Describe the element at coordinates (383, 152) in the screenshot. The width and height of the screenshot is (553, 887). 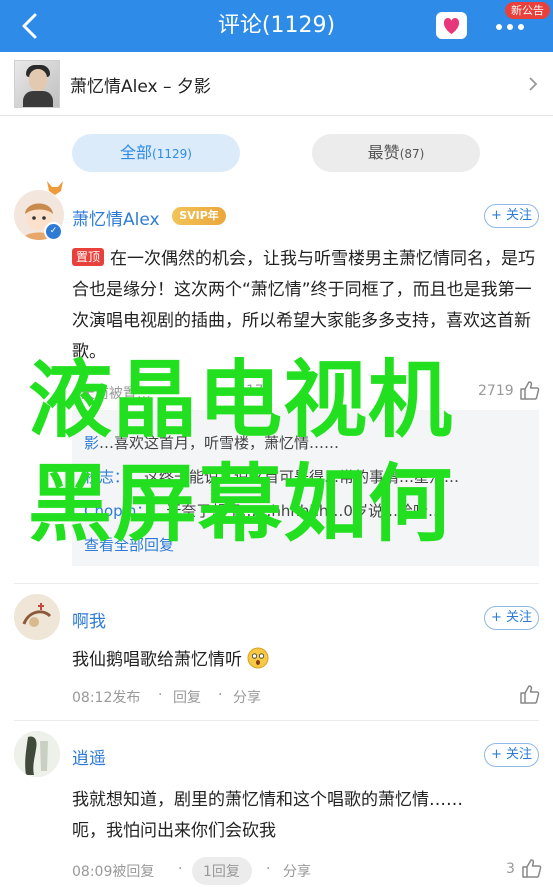
I see `tab-label: 最赞` at that location.